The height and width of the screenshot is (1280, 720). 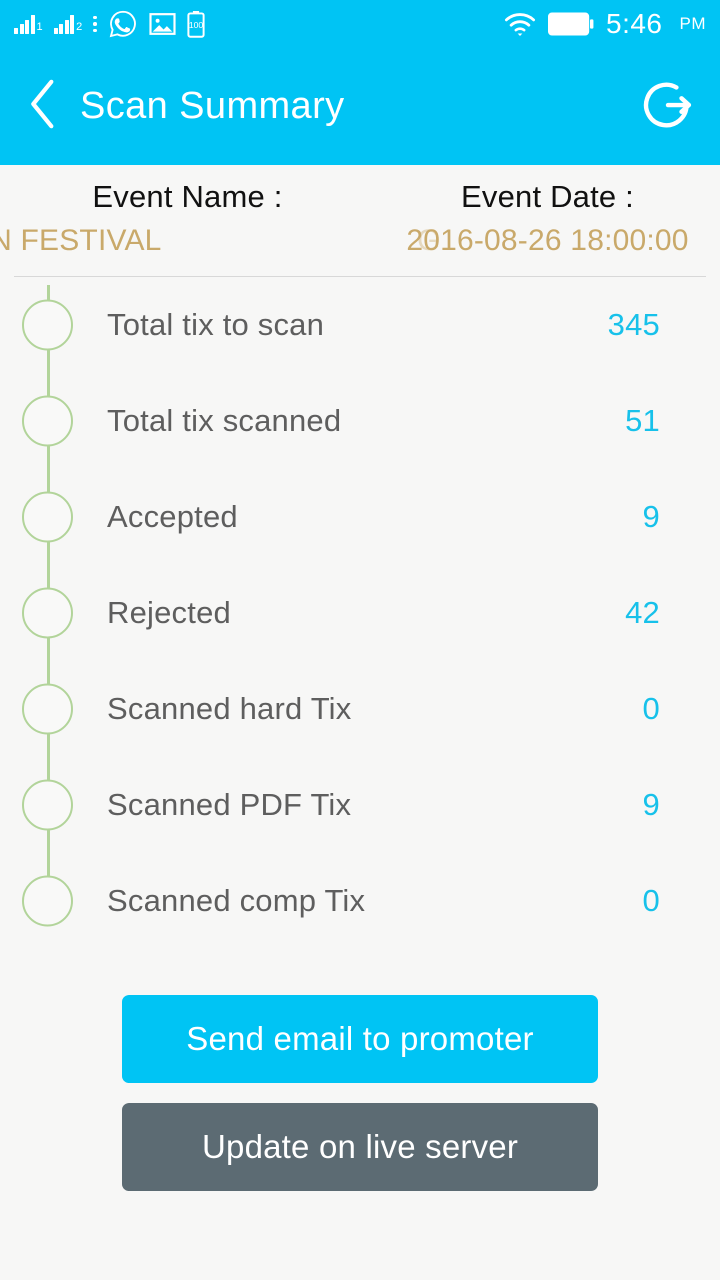 What do you see at coordinates (123, 24) in the screenshot?
I see `whatsapp-icon` at bounding box center [123, 24].